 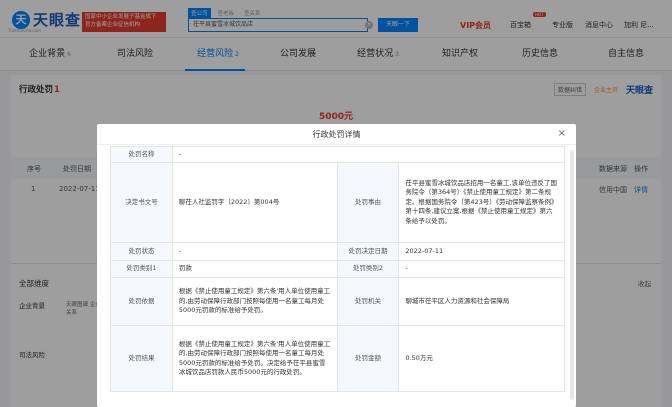 I want to click on field-label: 处罚类别2, so click(x=368, y=269).